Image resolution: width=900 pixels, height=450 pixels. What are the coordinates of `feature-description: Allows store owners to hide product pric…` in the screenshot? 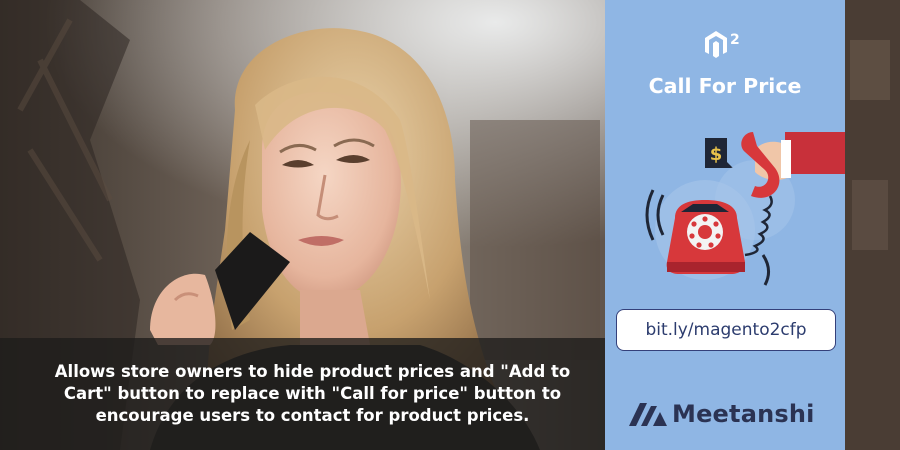 It's located at (312, 393).